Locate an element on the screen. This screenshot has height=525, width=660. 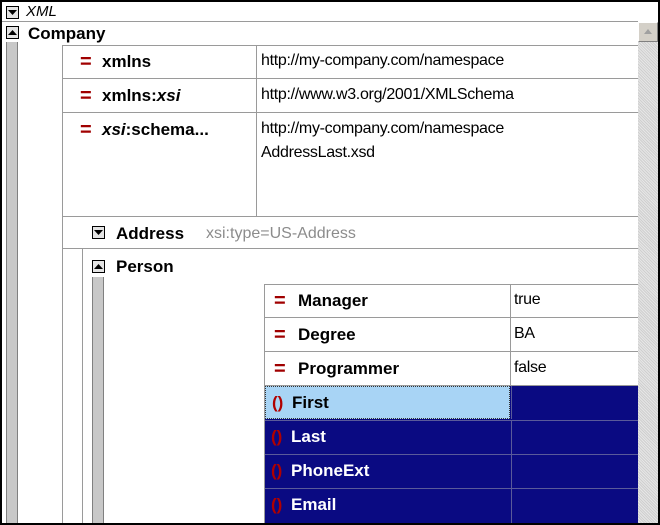
attribute-value: true is located at coordinates (527, 299).